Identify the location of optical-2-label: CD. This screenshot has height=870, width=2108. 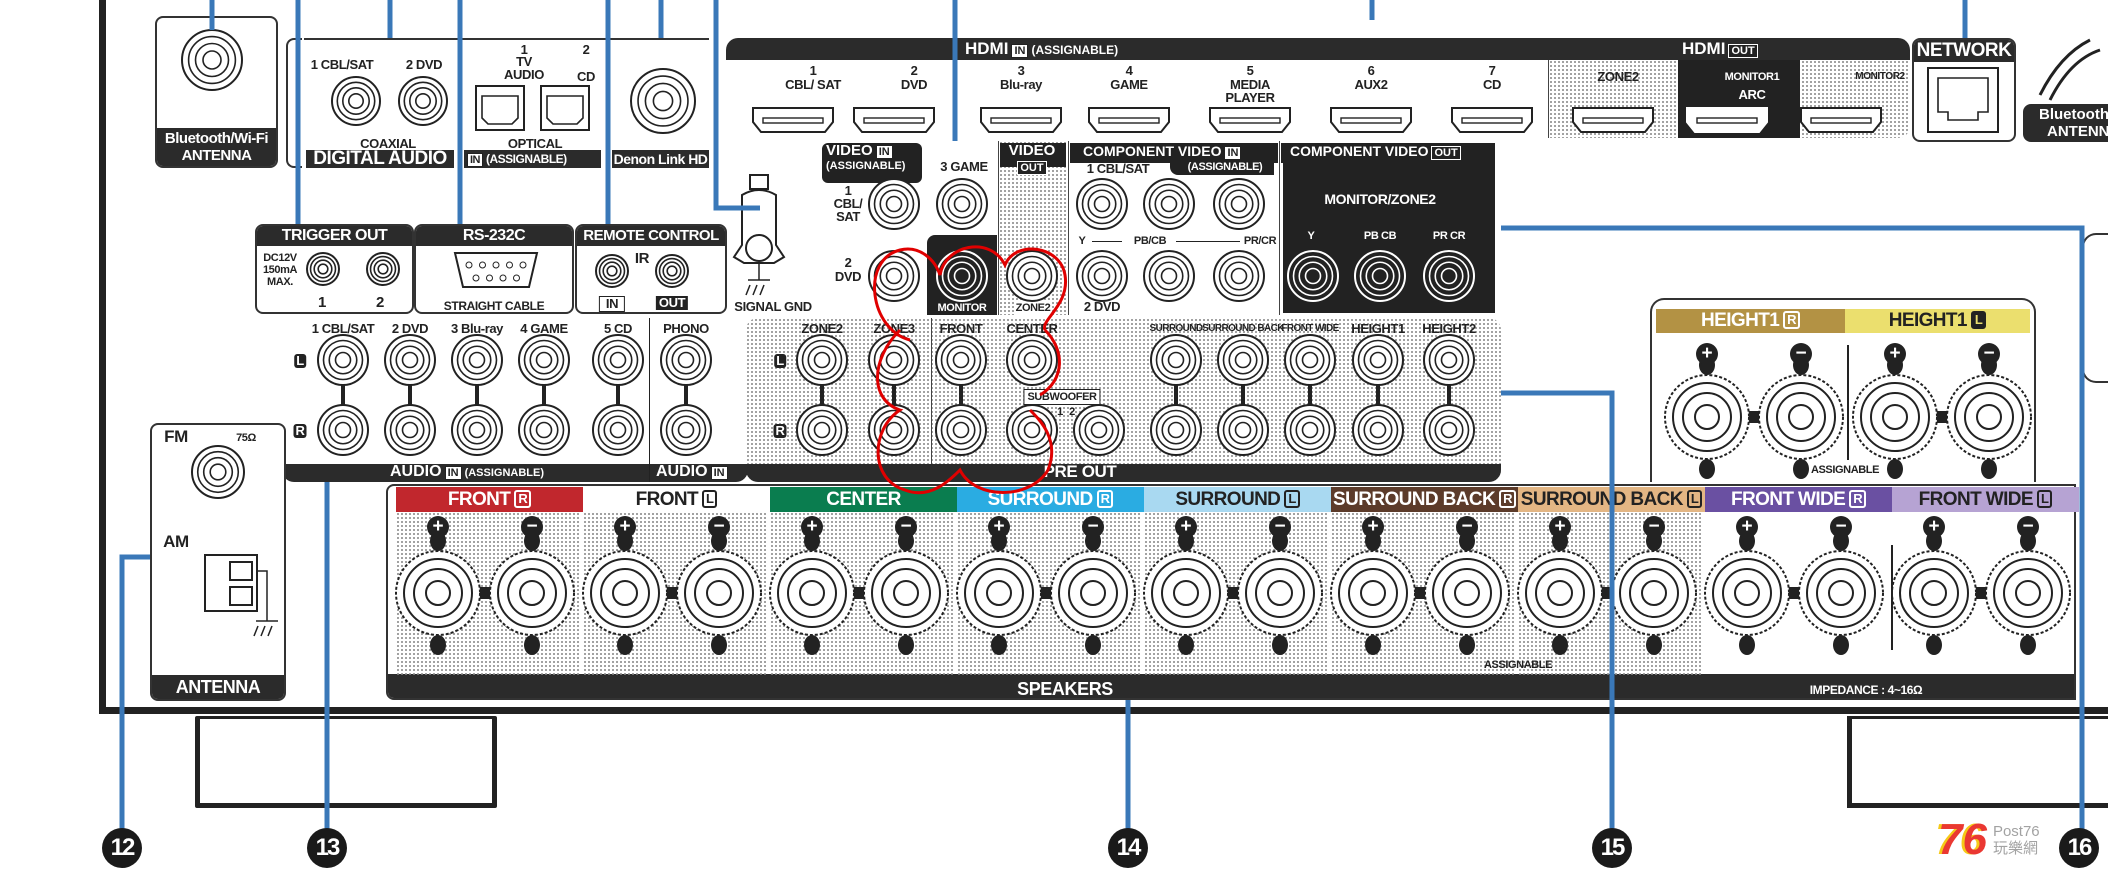
(586, 76).